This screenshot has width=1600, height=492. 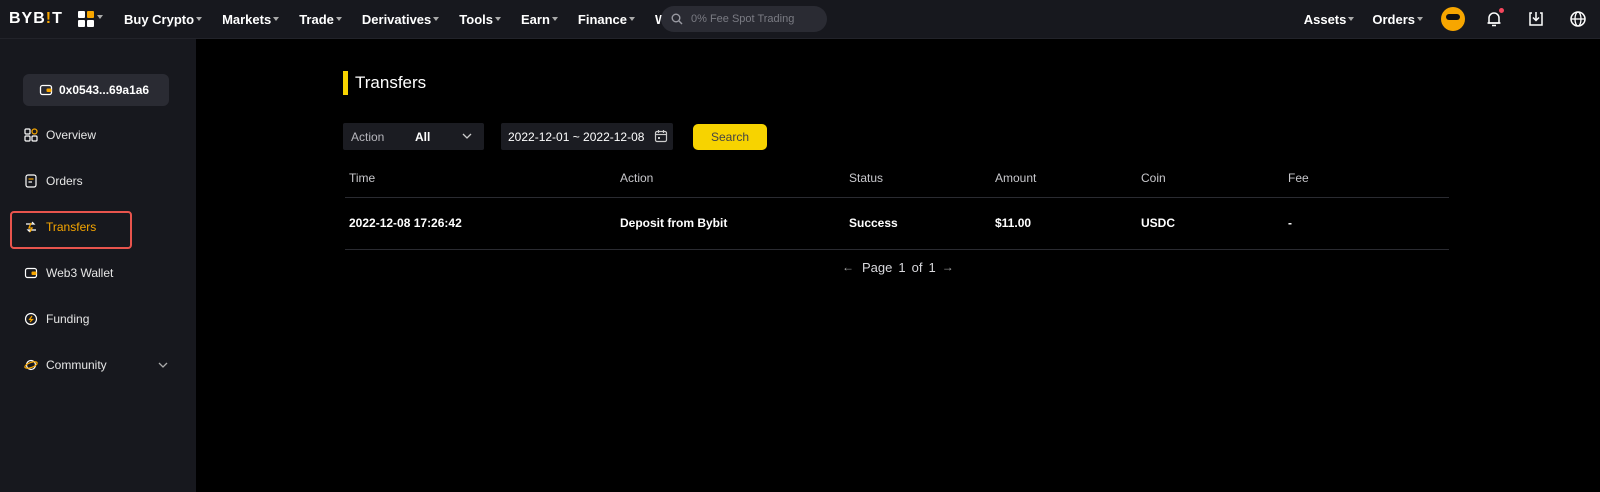 I want to click on language-button, so click(x=1578, y=19).